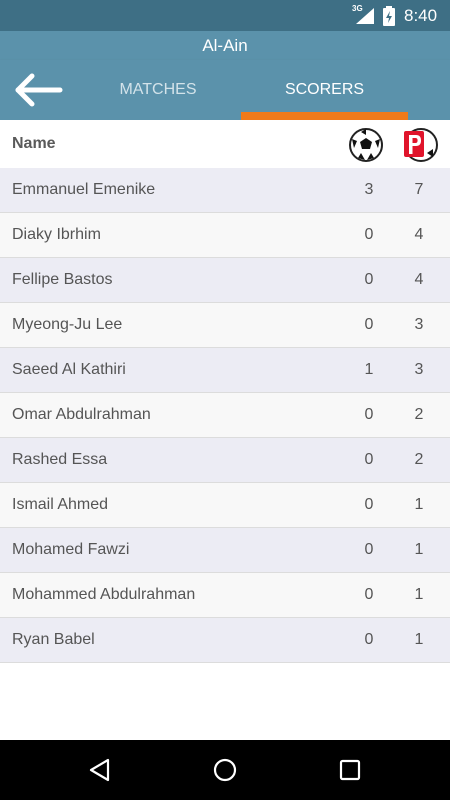 The width and height of the screenshot is (450, 800). I want to click on table-row: Fellipe Bastos 0 4, so click(225, 280).